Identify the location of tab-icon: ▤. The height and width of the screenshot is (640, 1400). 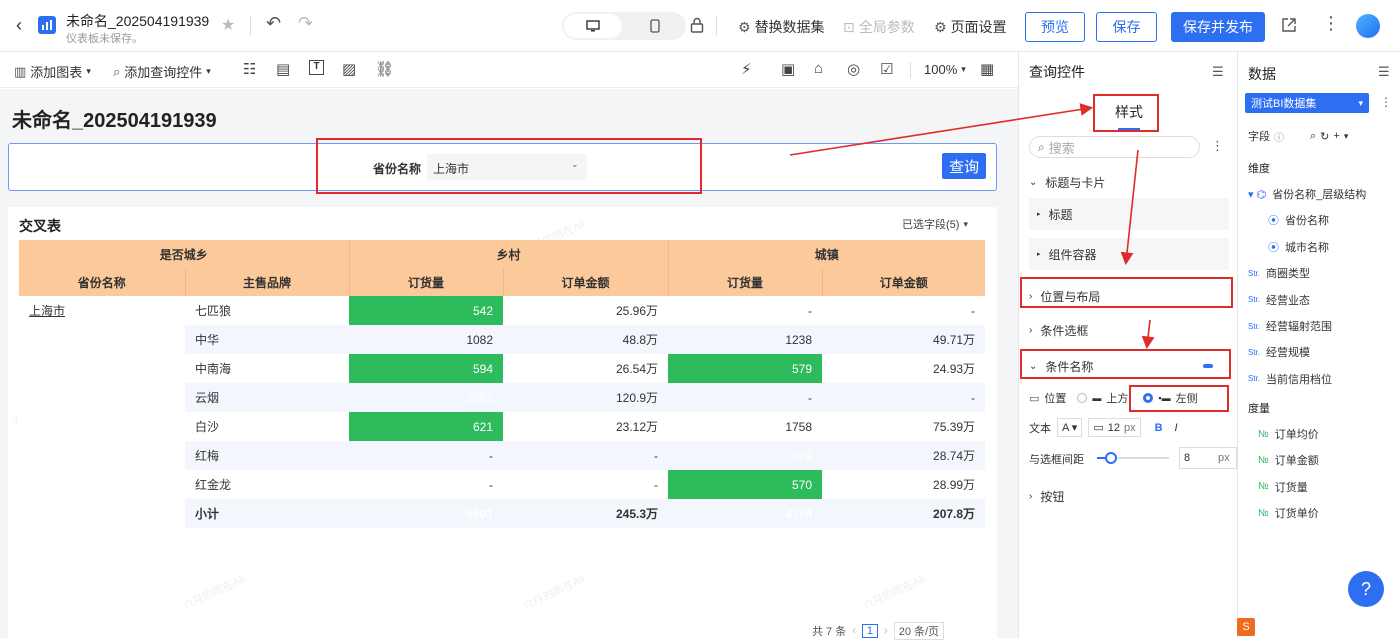
(283, 69).